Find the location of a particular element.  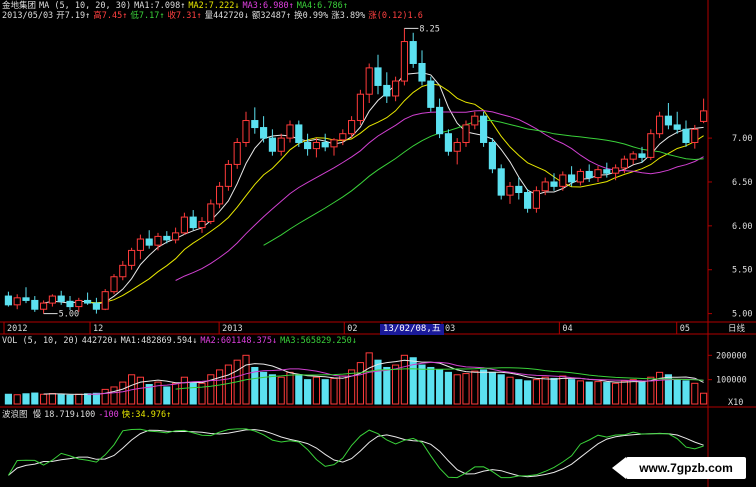

high-label: 8.25 is located at coordinates (429, 29).